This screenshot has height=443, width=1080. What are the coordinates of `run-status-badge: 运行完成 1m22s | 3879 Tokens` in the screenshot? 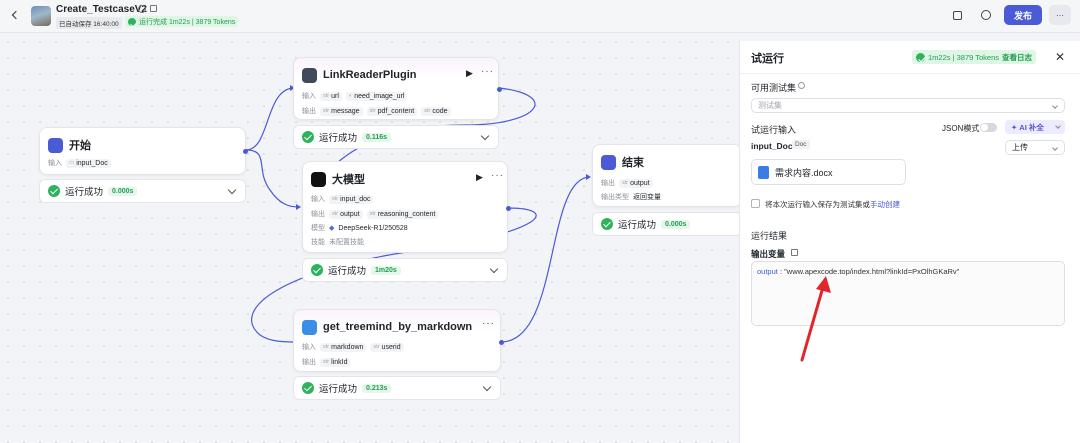 It's located at (182, 21).